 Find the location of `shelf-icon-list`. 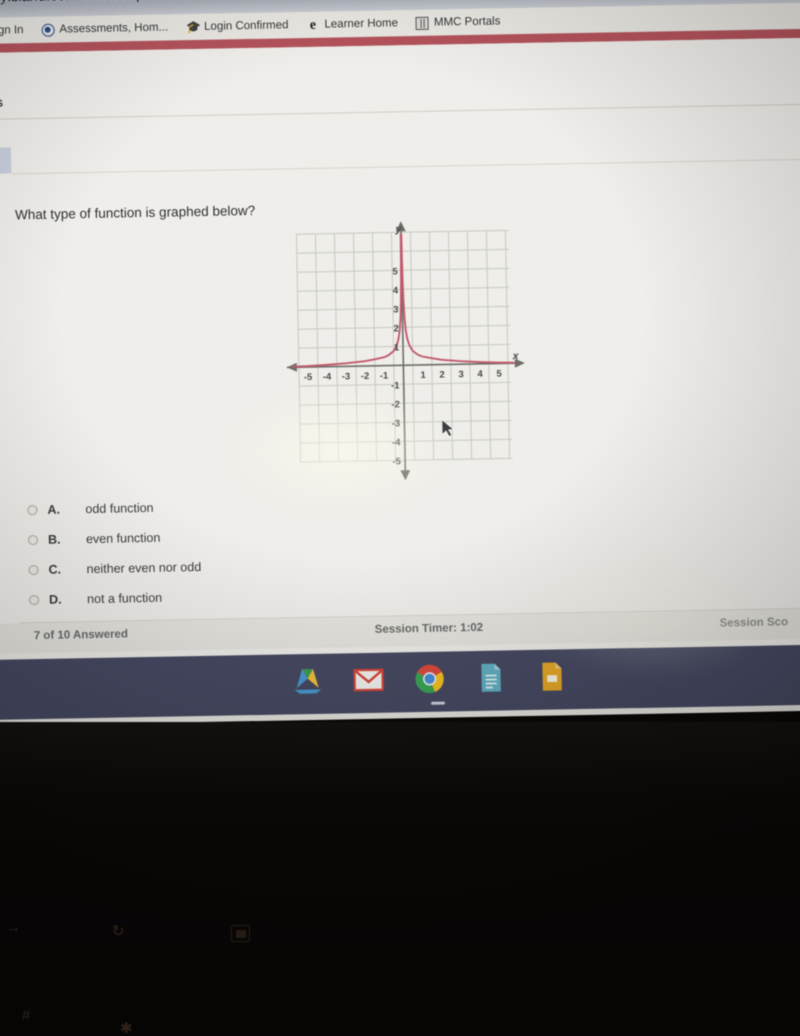

shelf-icon-list is located at coordinates (429, 678).